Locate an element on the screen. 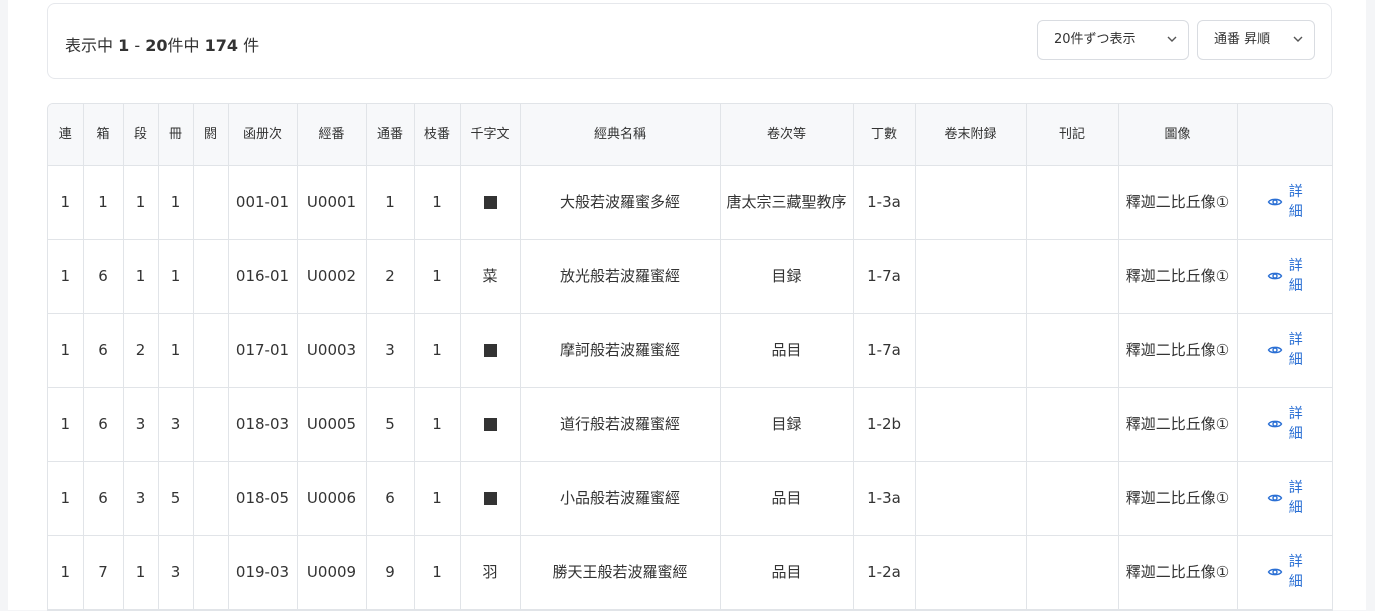 Image resolution: width=1375 pixels, height=611 pixels. cell-chosu: 1-7a is located at coordinates (884, 350).